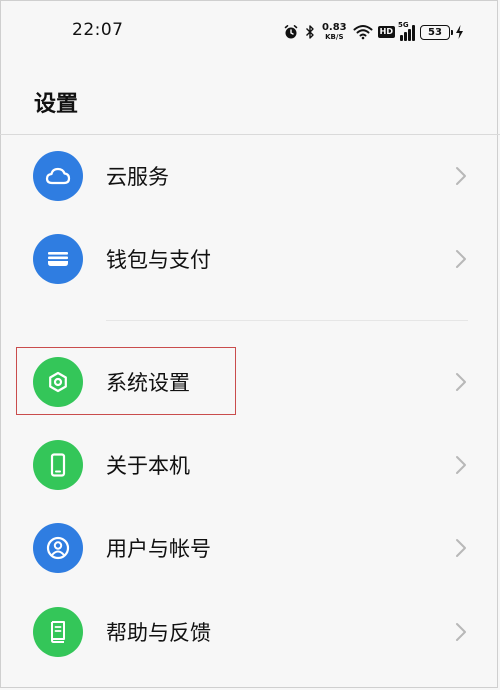 The image size is (500, 690). What do you see at coordinates (310, 32) in the screenshot?
I see `bluetooth-icon` at bounding box center [310, 32].